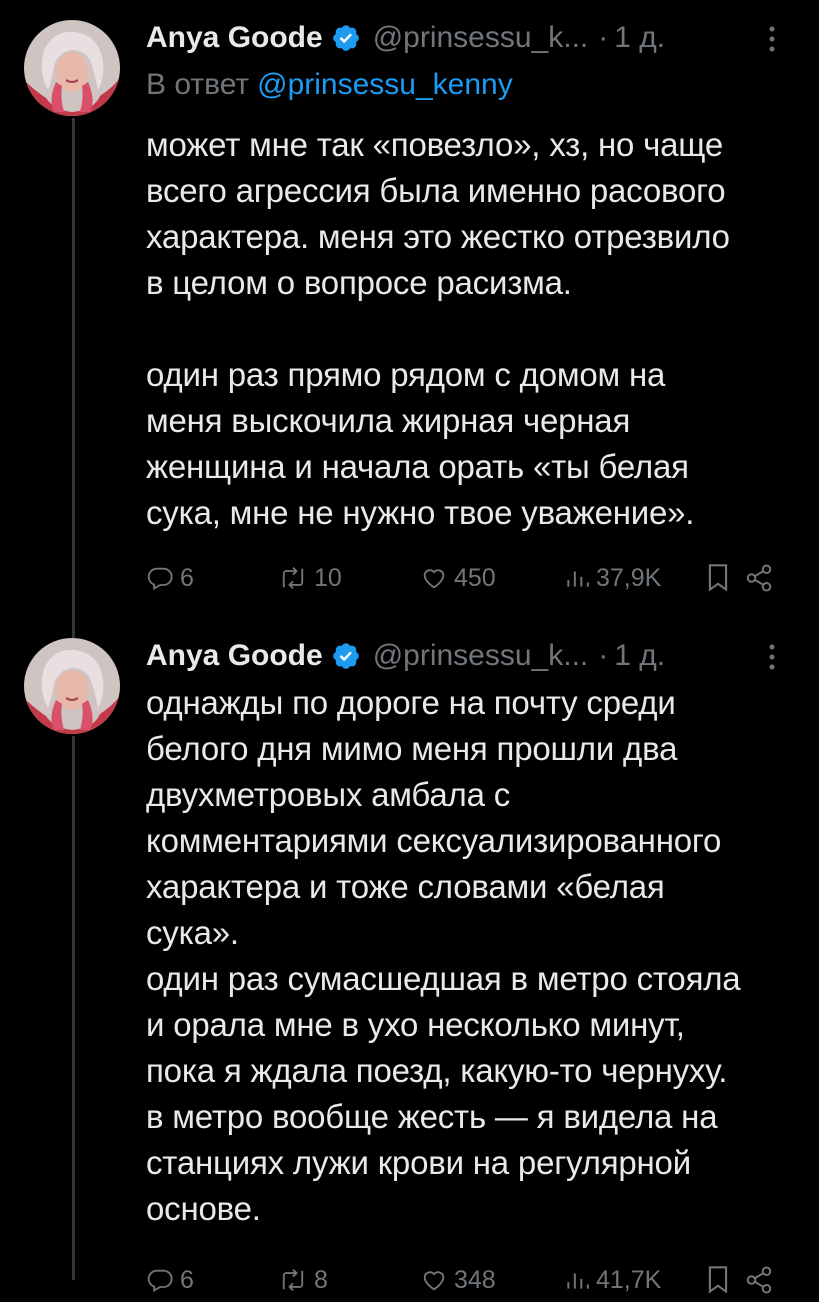 This screenshot has width=819, height=1302. I want to click on tweet-actions: 6 8 348 41,7K, so click(466, 1280).